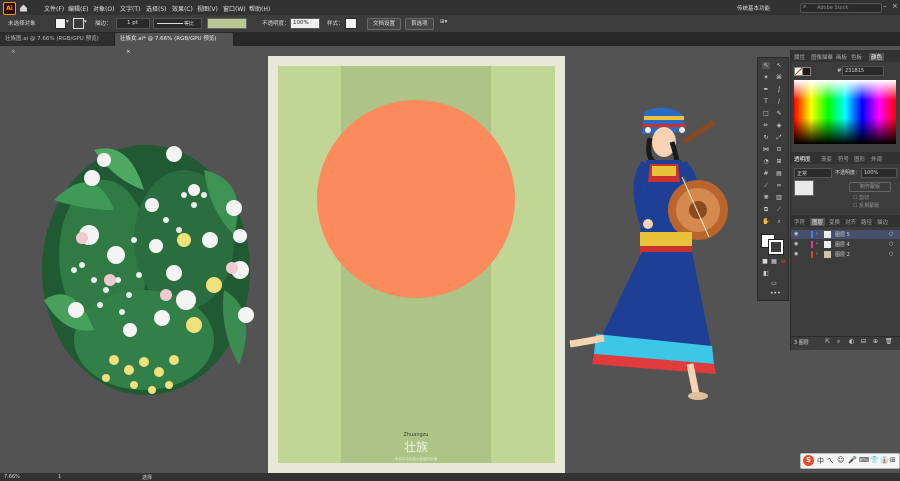 The image size is (900, 481). What do you see at coordinates (779, 101) in the screenshot?
I see `line-tool-icon: /` at bounding box center [779, 101].